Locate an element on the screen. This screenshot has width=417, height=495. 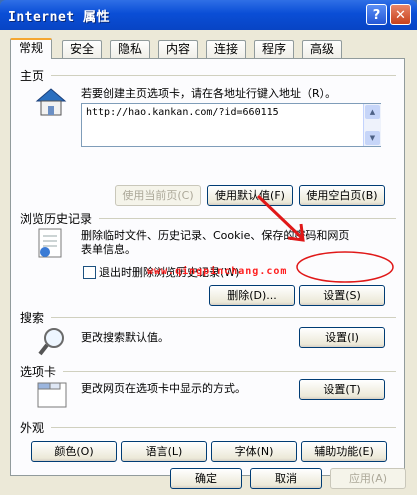
annotation-ellipse is located at coordinates (345, 267).